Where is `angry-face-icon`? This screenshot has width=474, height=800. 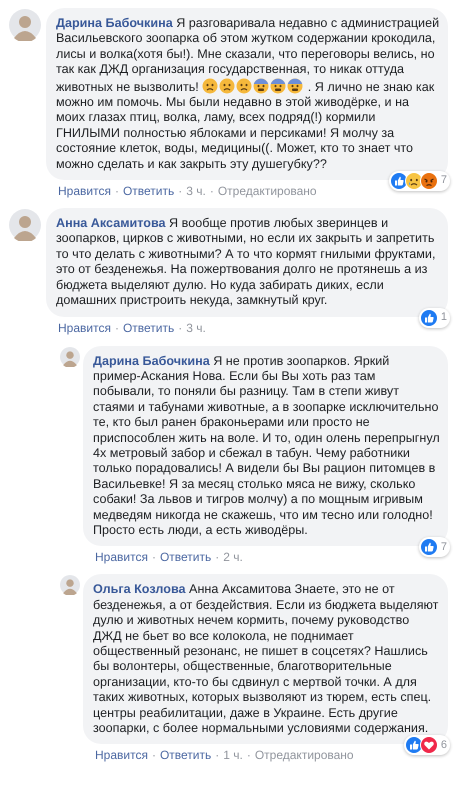
angry-face-icon is located at coordinates (429, 181).